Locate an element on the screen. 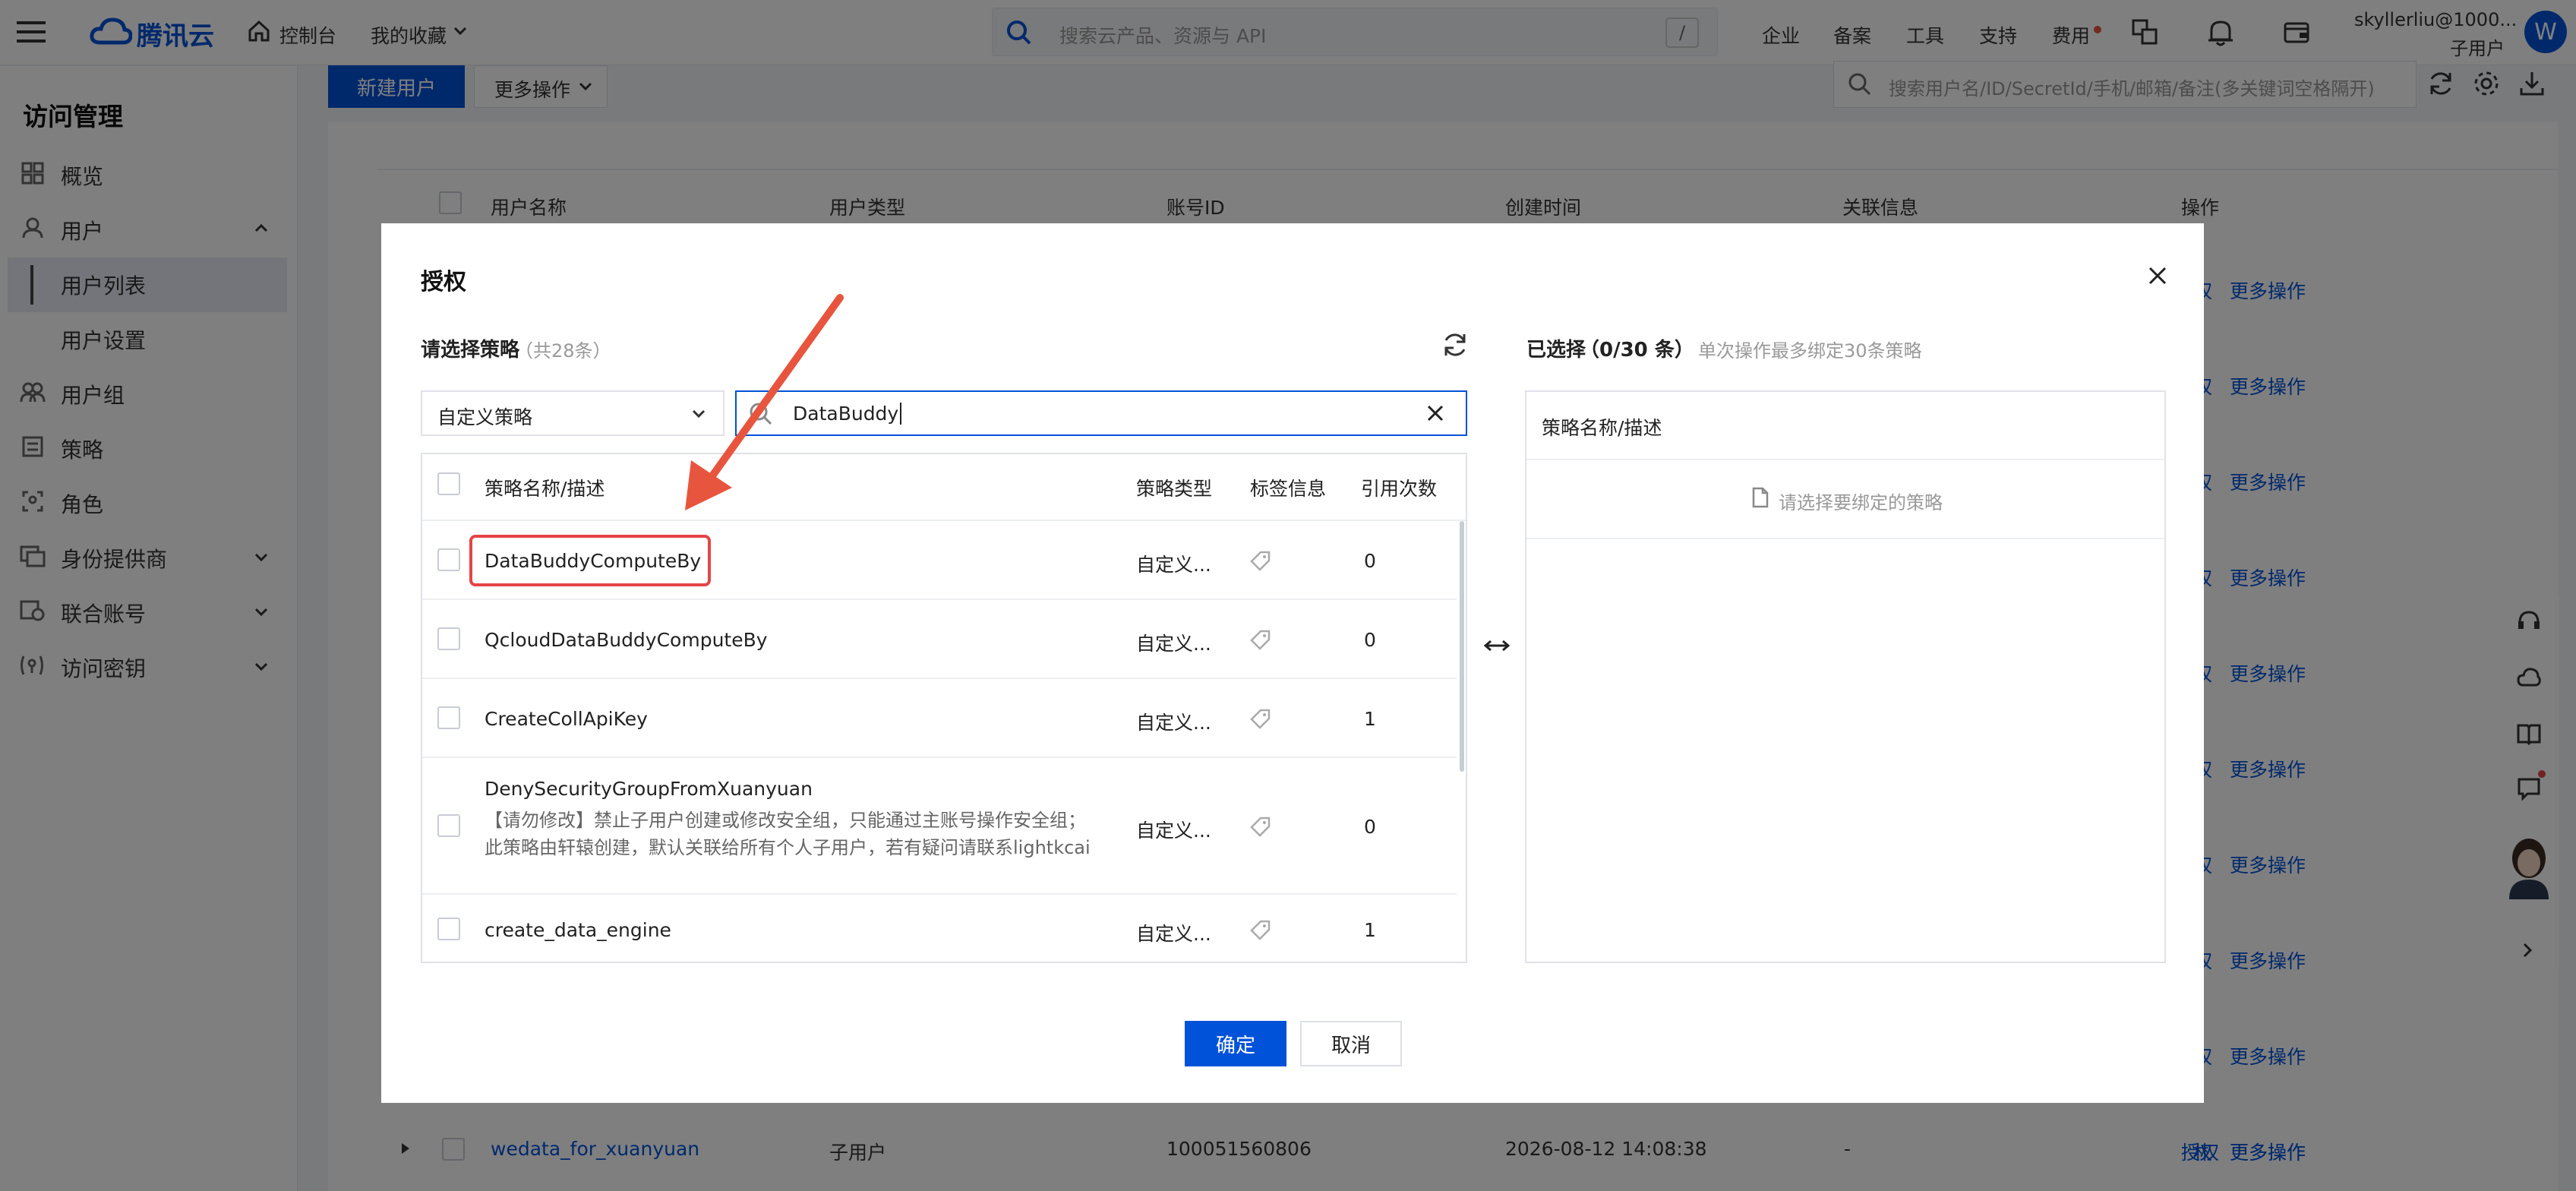 This screenshot has width=2576, height=1191. empty-divider is located at coordinates (1845, 538).